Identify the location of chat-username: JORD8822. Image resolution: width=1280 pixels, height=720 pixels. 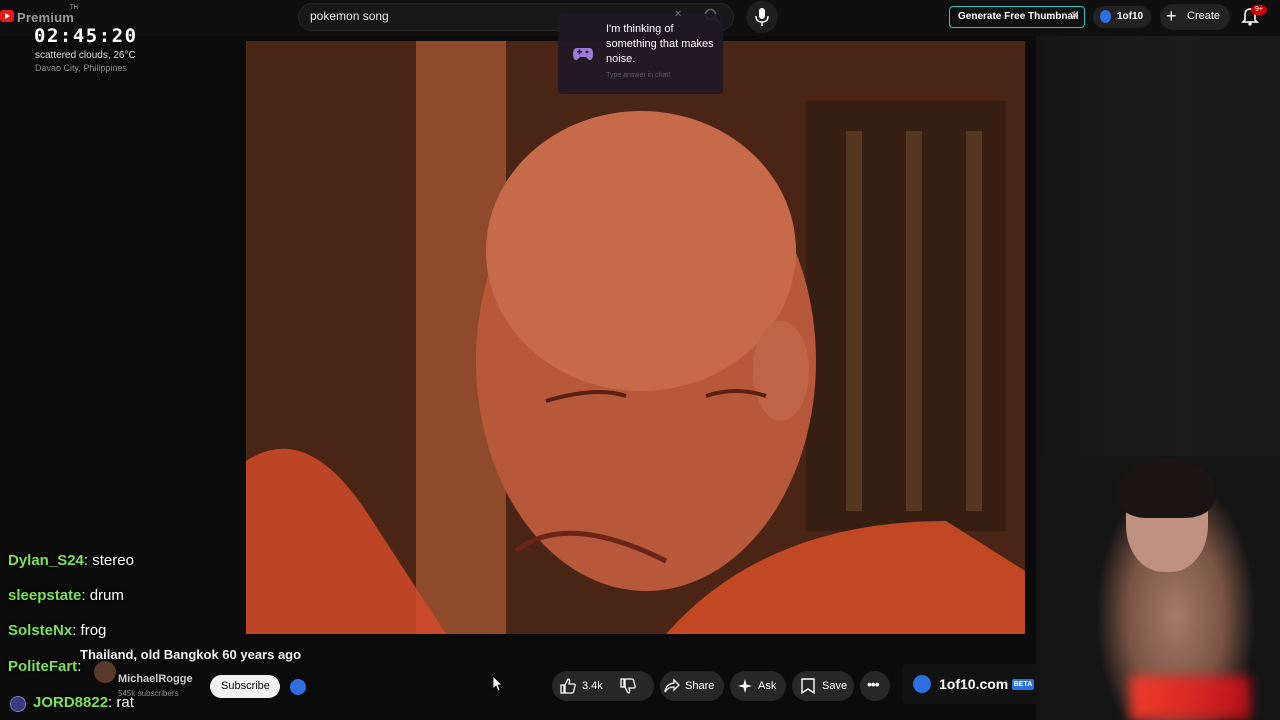
(71, 702).